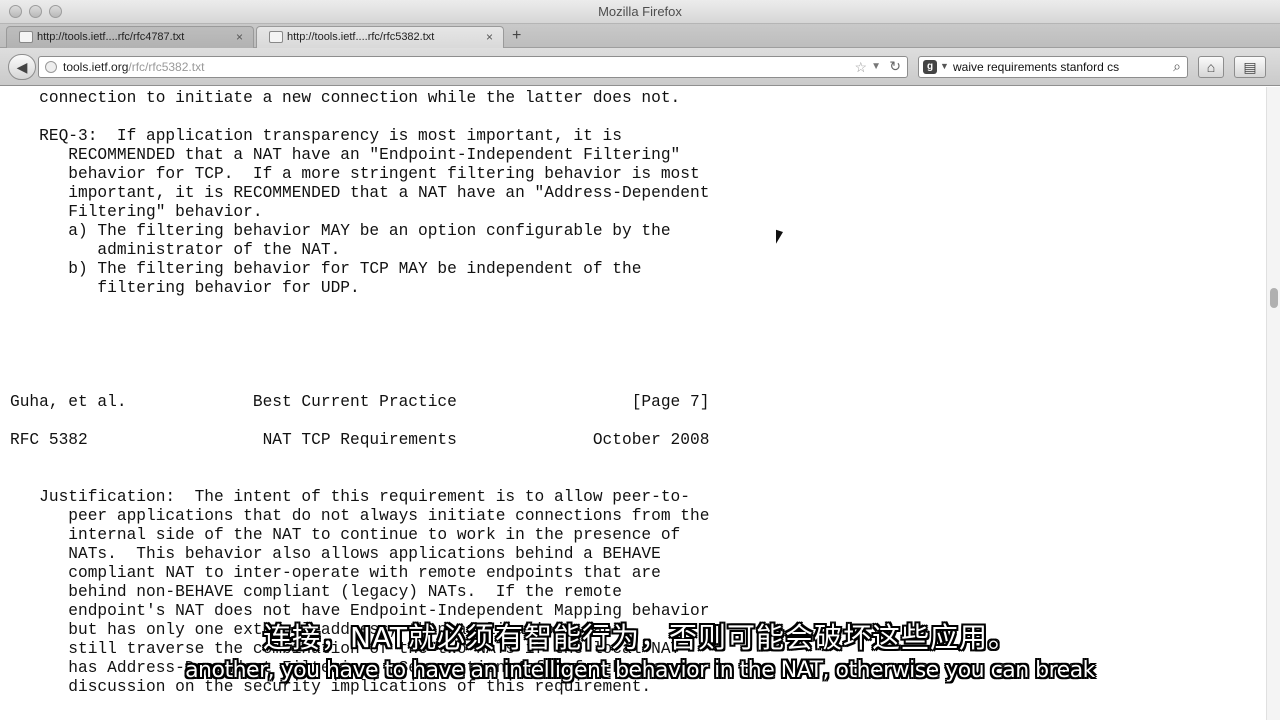 The height and width of the screenshot is (720, 1280). What do you see at coordinates (51, 67) in the screenshot?
I see `site-identity-icon` at bounding box center [51, 67].